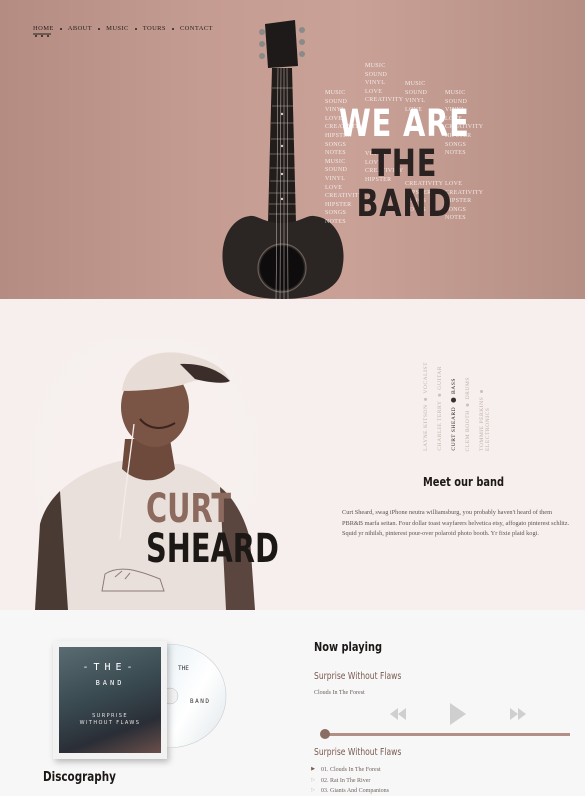 The height and width of the screenshot is (796, 585). Describe the element at coordinates (110, 683) in the screenshot. I see `album-cover-band: BAND` at that location.